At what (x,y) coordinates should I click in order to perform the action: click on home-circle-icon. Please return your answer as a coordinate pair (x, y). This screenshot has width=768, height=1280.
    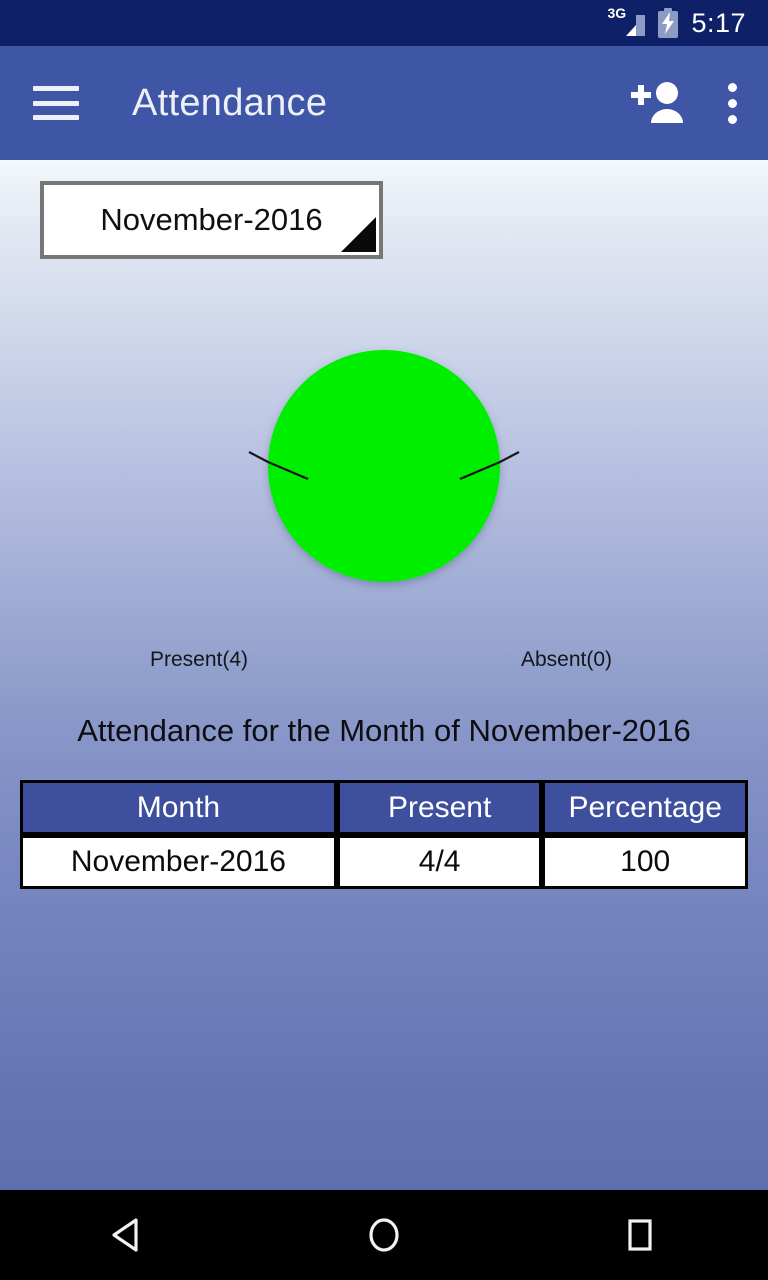
    Looking at the image, I should click on (384, 1235).